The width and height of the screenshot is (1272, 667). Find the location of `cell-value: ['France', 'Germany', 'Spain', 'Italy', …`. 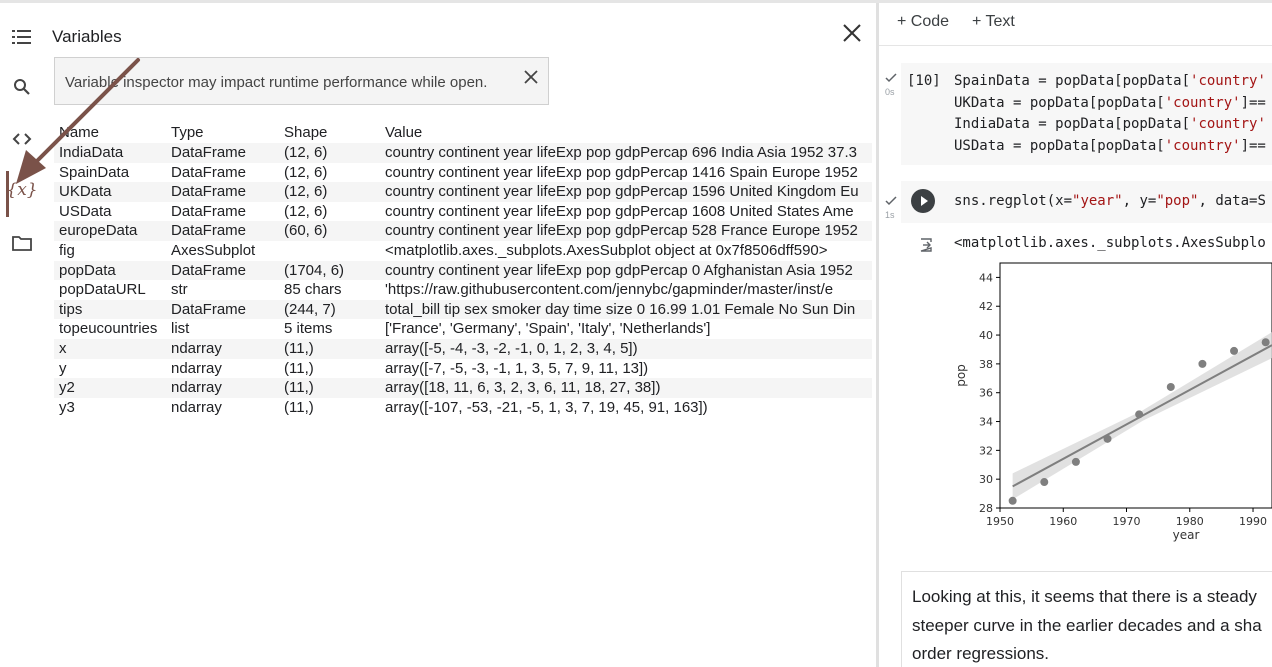

cell-value: ['France', 'Germany', 'Spain', 'Italy', … is located at coordinates (548, 329).